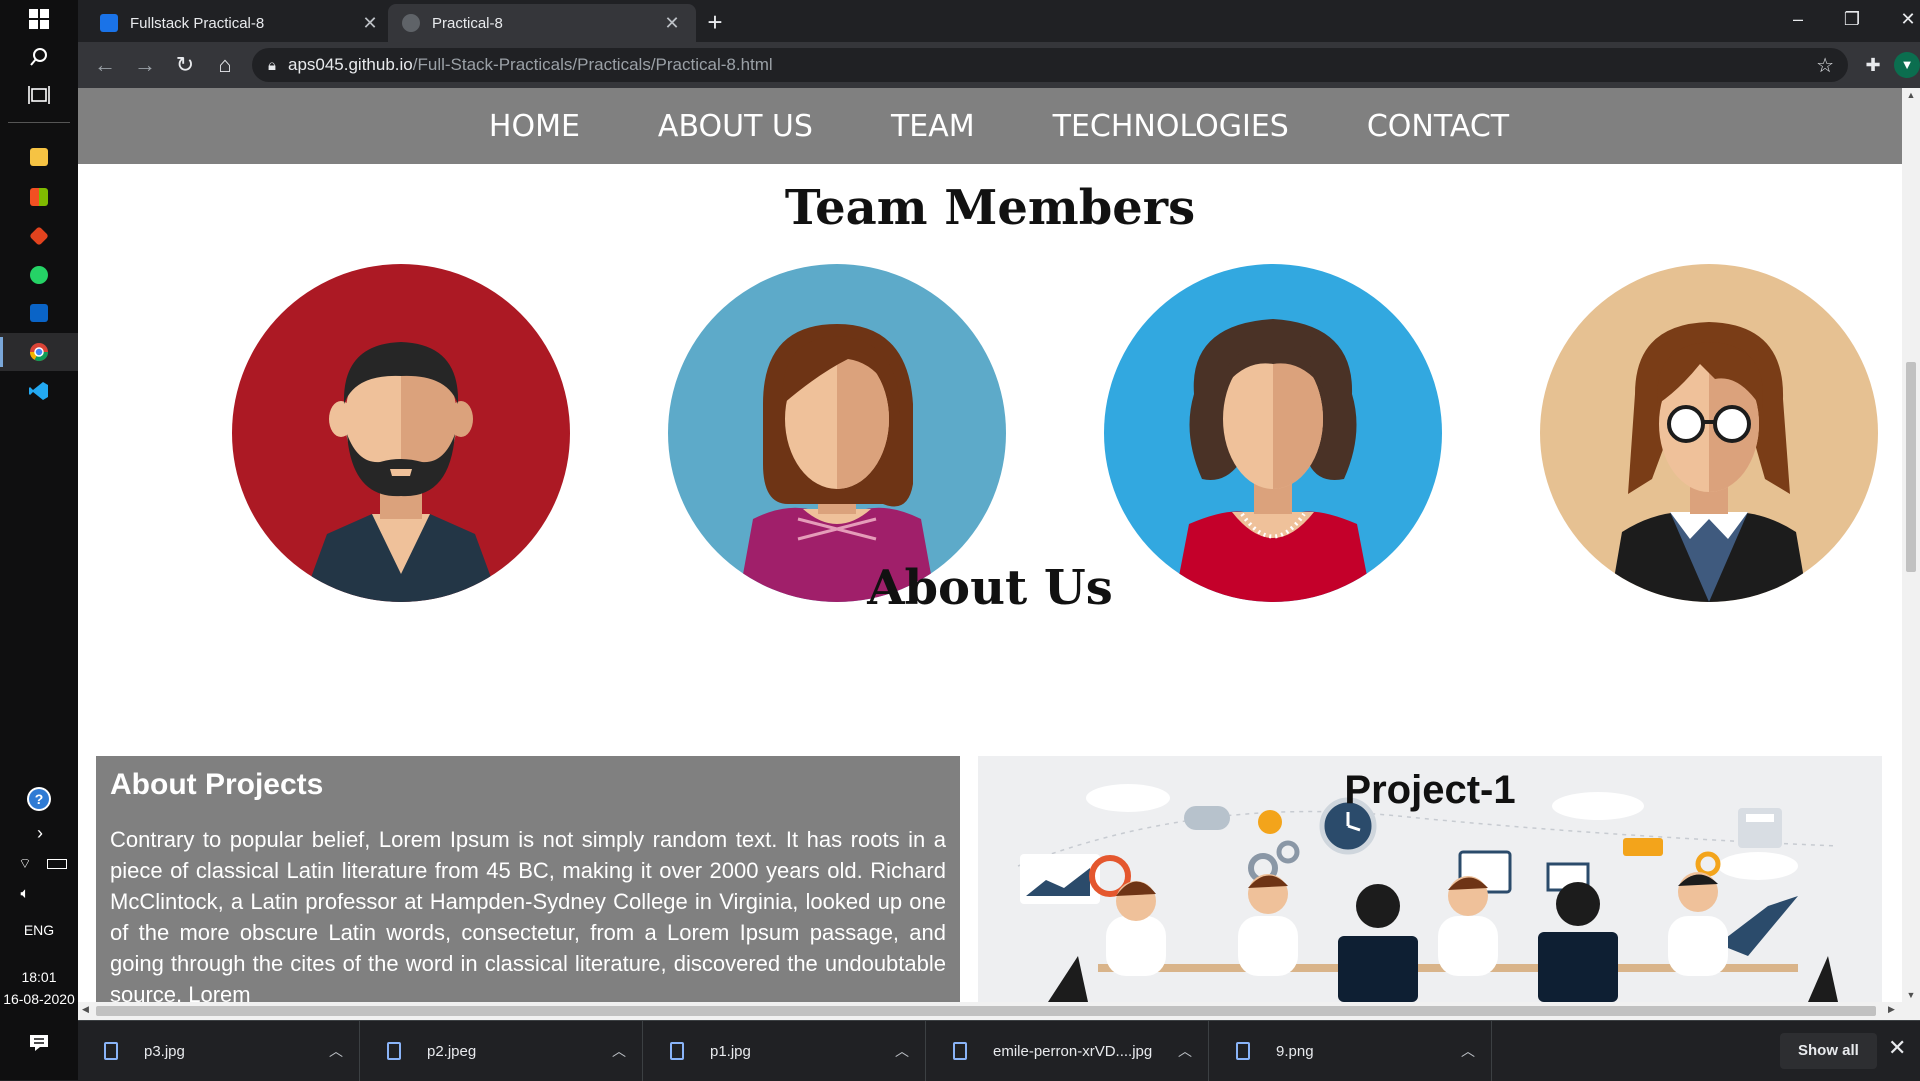  What do you see at coordinates (1171, 126) in the screenshot?
I see `nav-technologies: TECHNOLOGIES` at bounding box center [1171, 126].